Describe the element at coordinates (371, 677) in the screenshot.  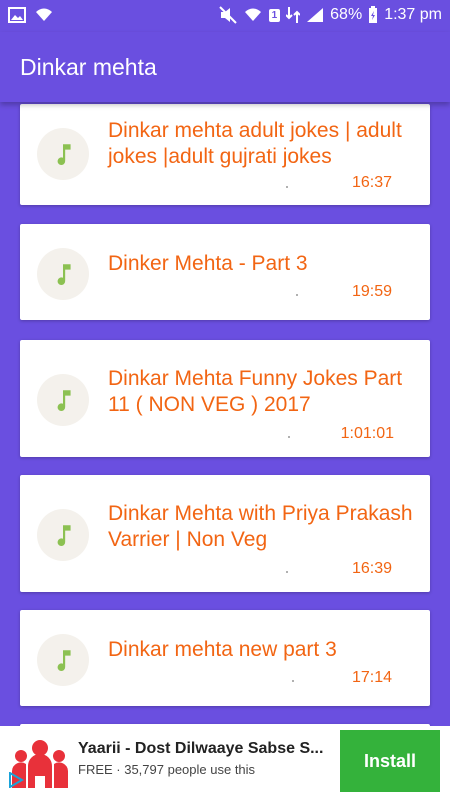
I see `item-duration: 17:14` at that location.